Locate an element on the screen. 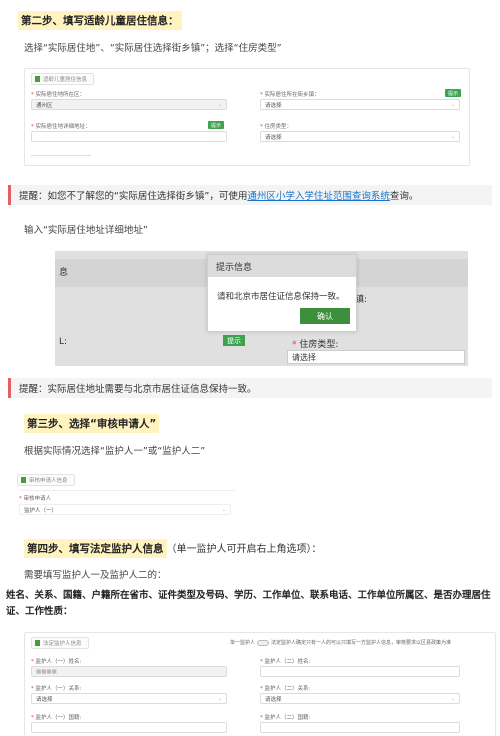 This screenshot has height=736, width=500. g2-nationality-select is located at coordinates (360, 727).